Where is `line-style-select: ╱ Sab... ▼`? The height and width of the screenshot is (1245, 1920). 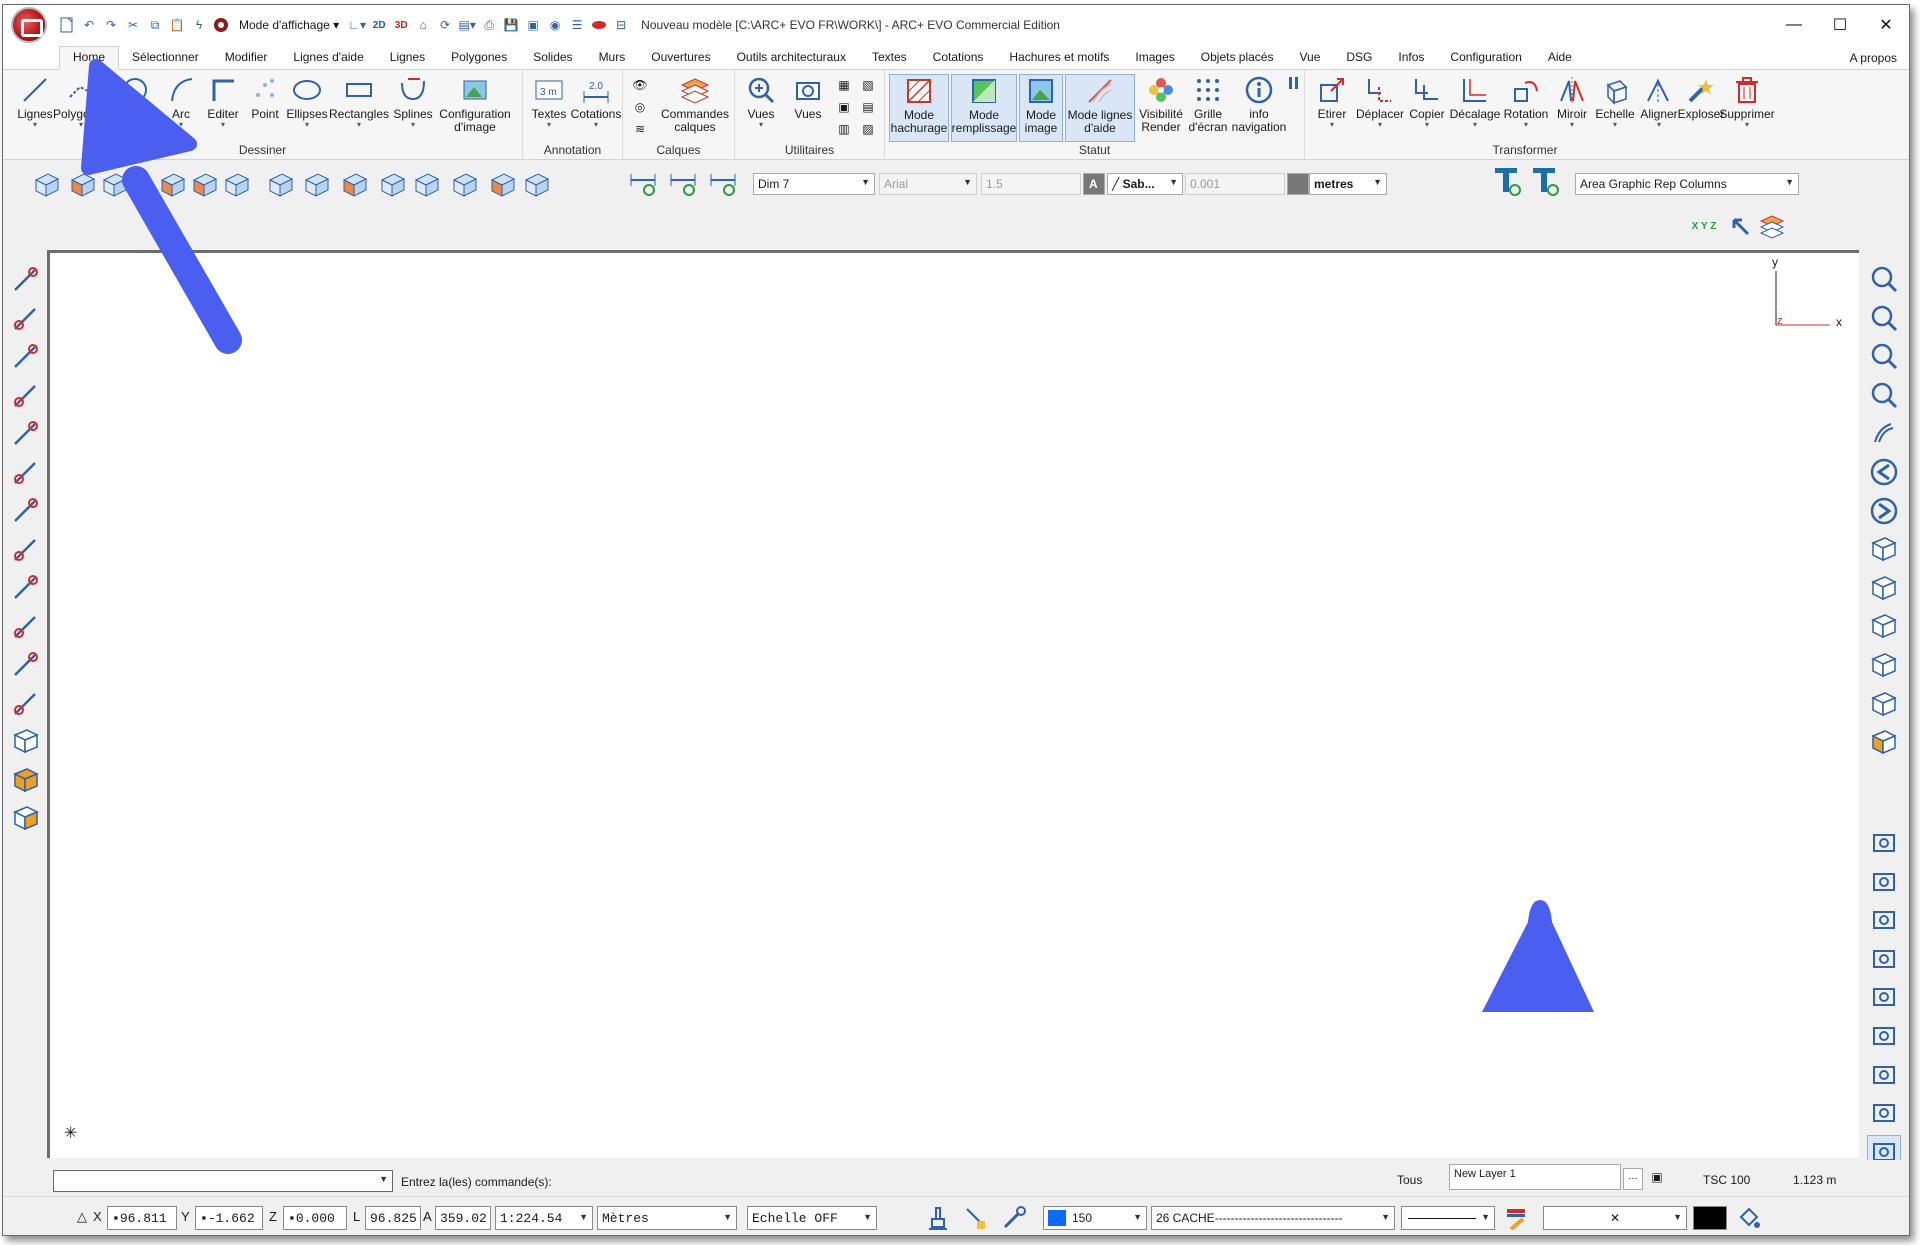 line-style-select: ╱ Sab... ▼ is located at coordinates (1145, 184).